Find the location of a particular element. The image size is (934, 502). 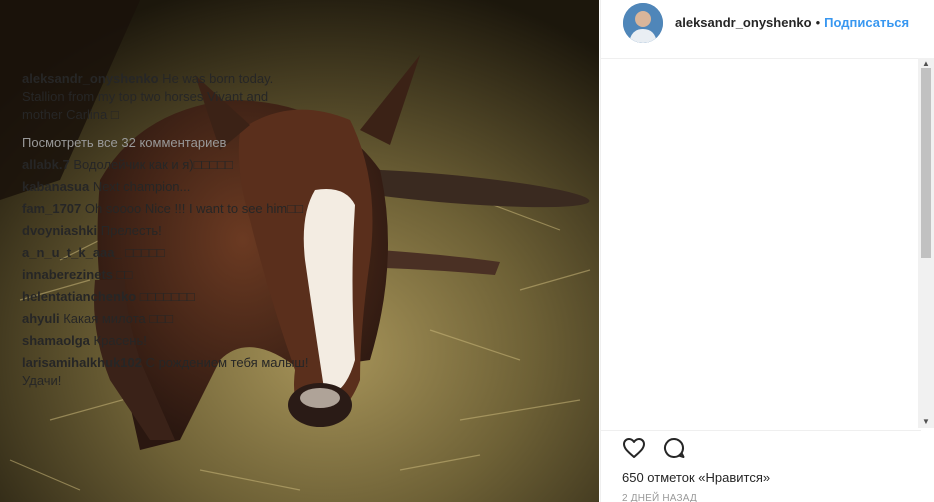

header-divider is located at coordinates (761, 58).